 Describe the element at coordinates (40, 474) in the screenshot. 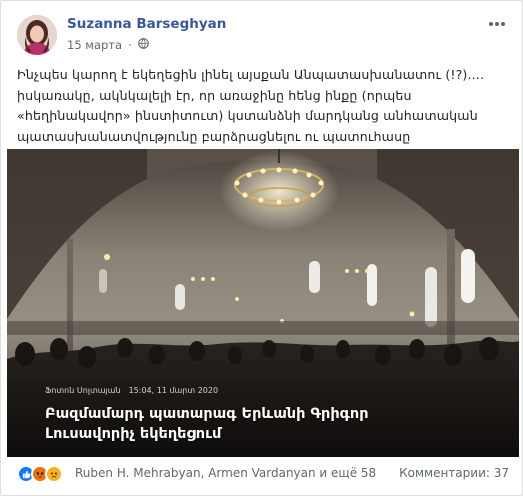

I see `reactions` at that location.